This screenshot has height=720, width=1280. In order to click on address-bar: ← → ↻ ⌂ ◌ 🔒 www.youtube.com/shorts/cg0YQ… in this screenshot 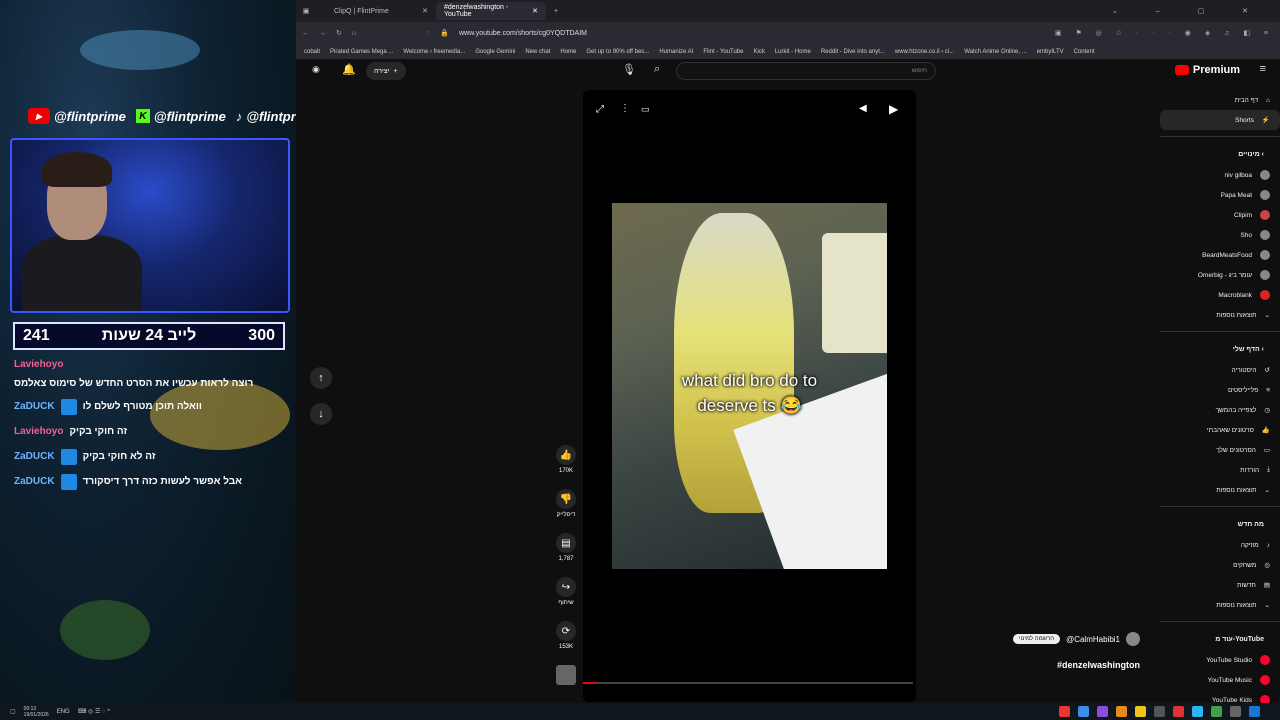, I will do `click(788, 33)`.